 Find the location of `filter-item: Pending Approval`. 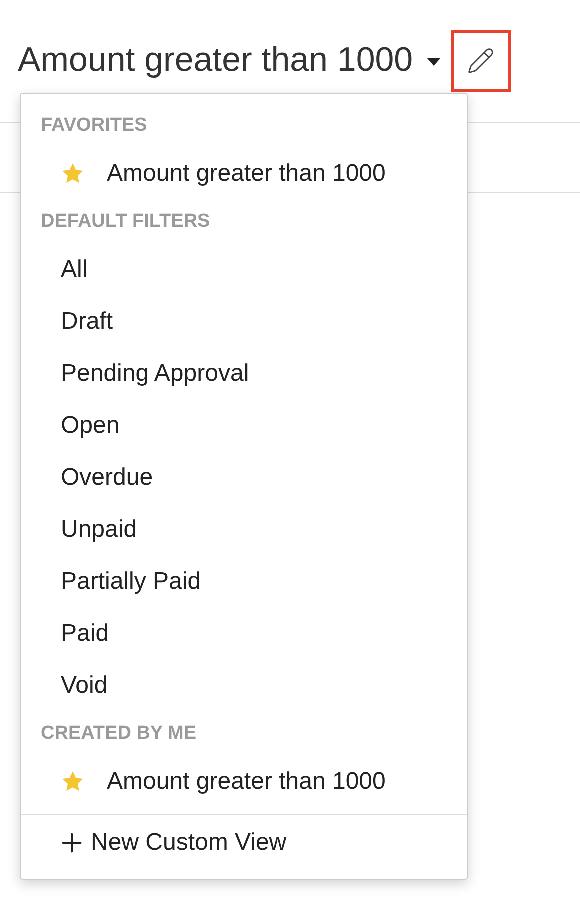

filter-item: Pending Approval is located at coordinates (244, 374).